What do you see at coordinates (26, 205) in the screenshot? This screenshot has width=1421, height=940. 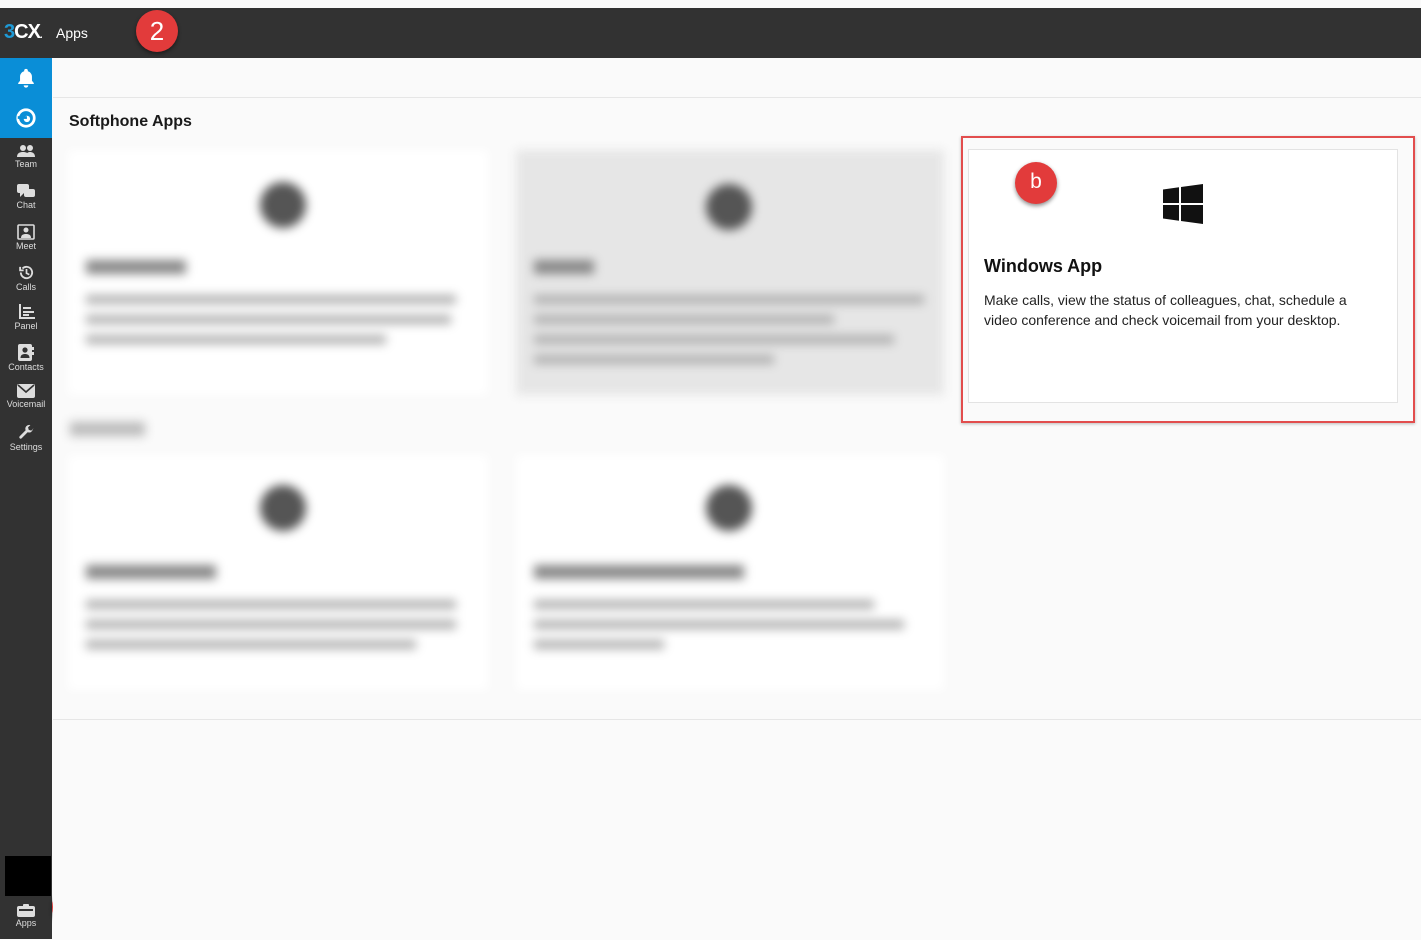 I see `sidebar-item-label: Chat` at bounding box center [26, 205].